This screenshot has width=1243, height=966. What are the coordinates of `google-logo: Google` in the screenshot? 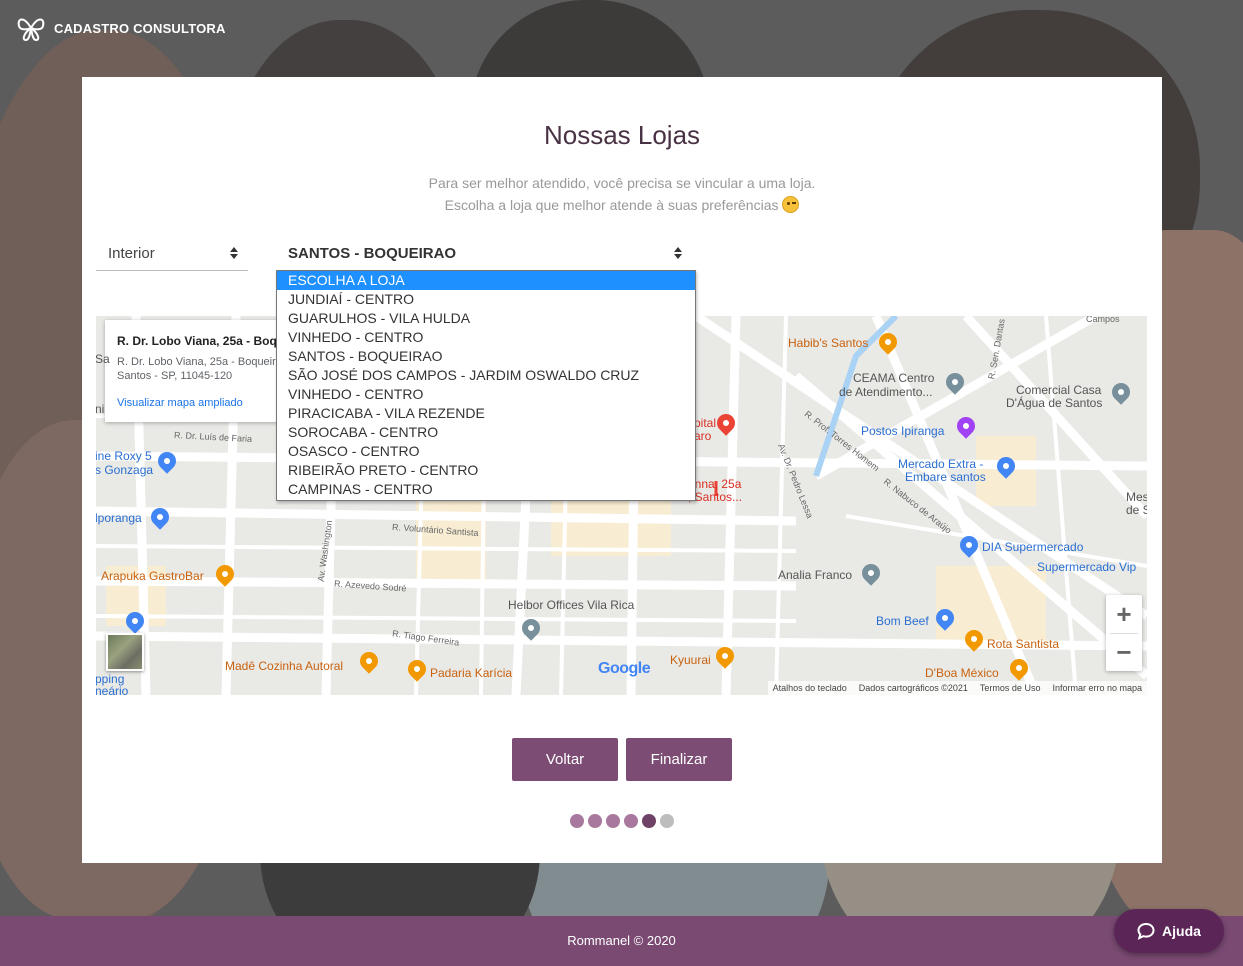 It's located at (624, 668).